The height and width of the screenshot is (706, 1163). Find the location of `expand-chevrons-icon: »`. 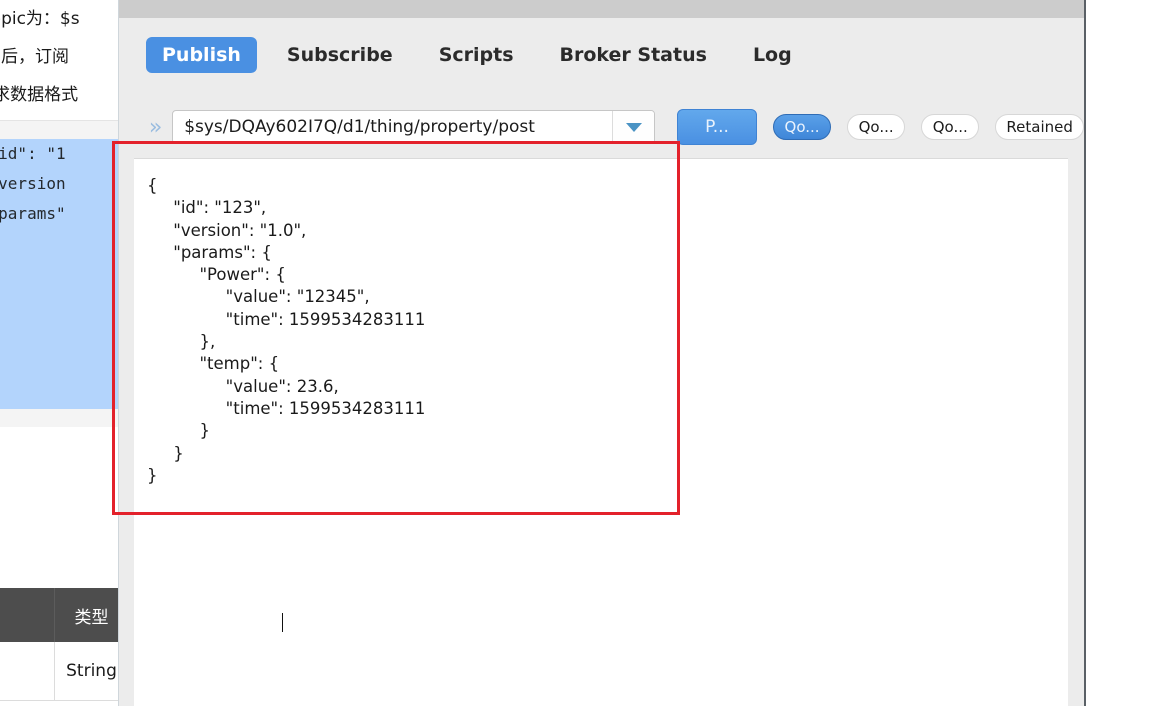

expand-chevrons-icon: » is located at coordinates (155, 127).